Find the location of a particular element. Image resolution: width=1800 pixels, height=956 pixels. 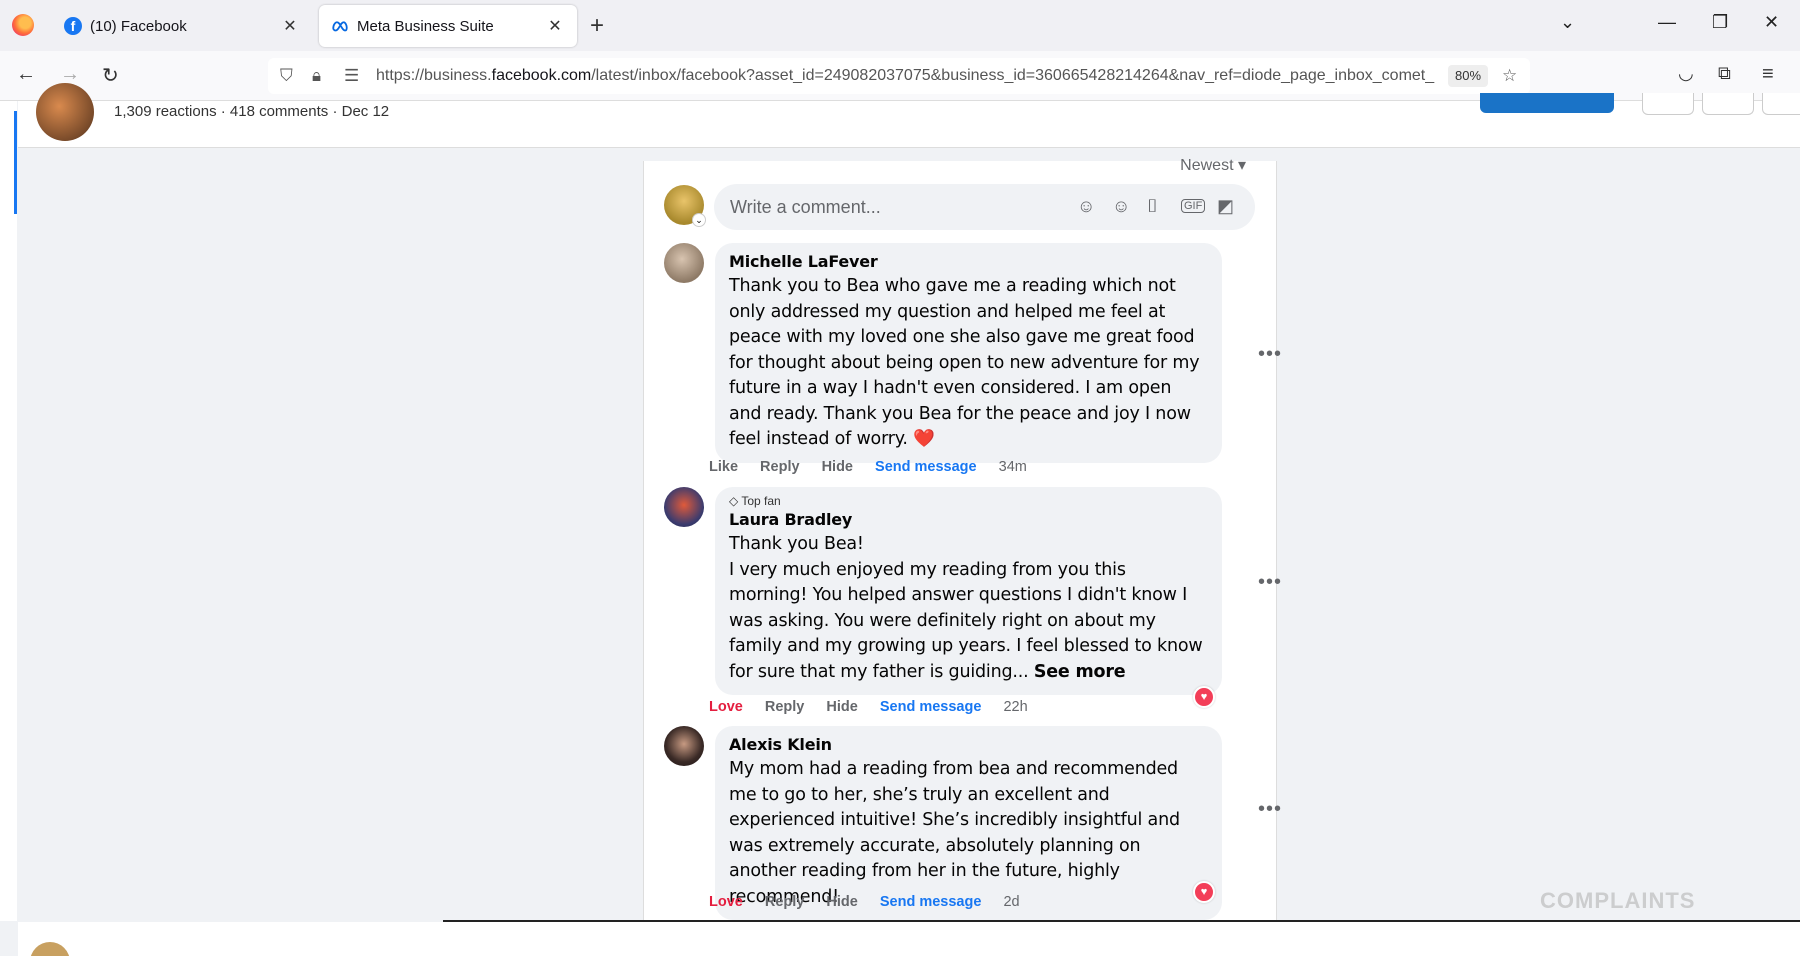

comment-actions: Like Reply Hide Send message 34m is located at coordinates (877, 467).